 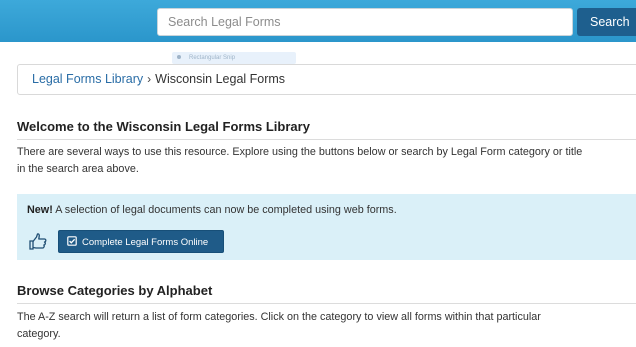 What do you see at coordinates (72, 240) in the screenshot?
I see `check-square-icon` at bounding box center [72, 240].